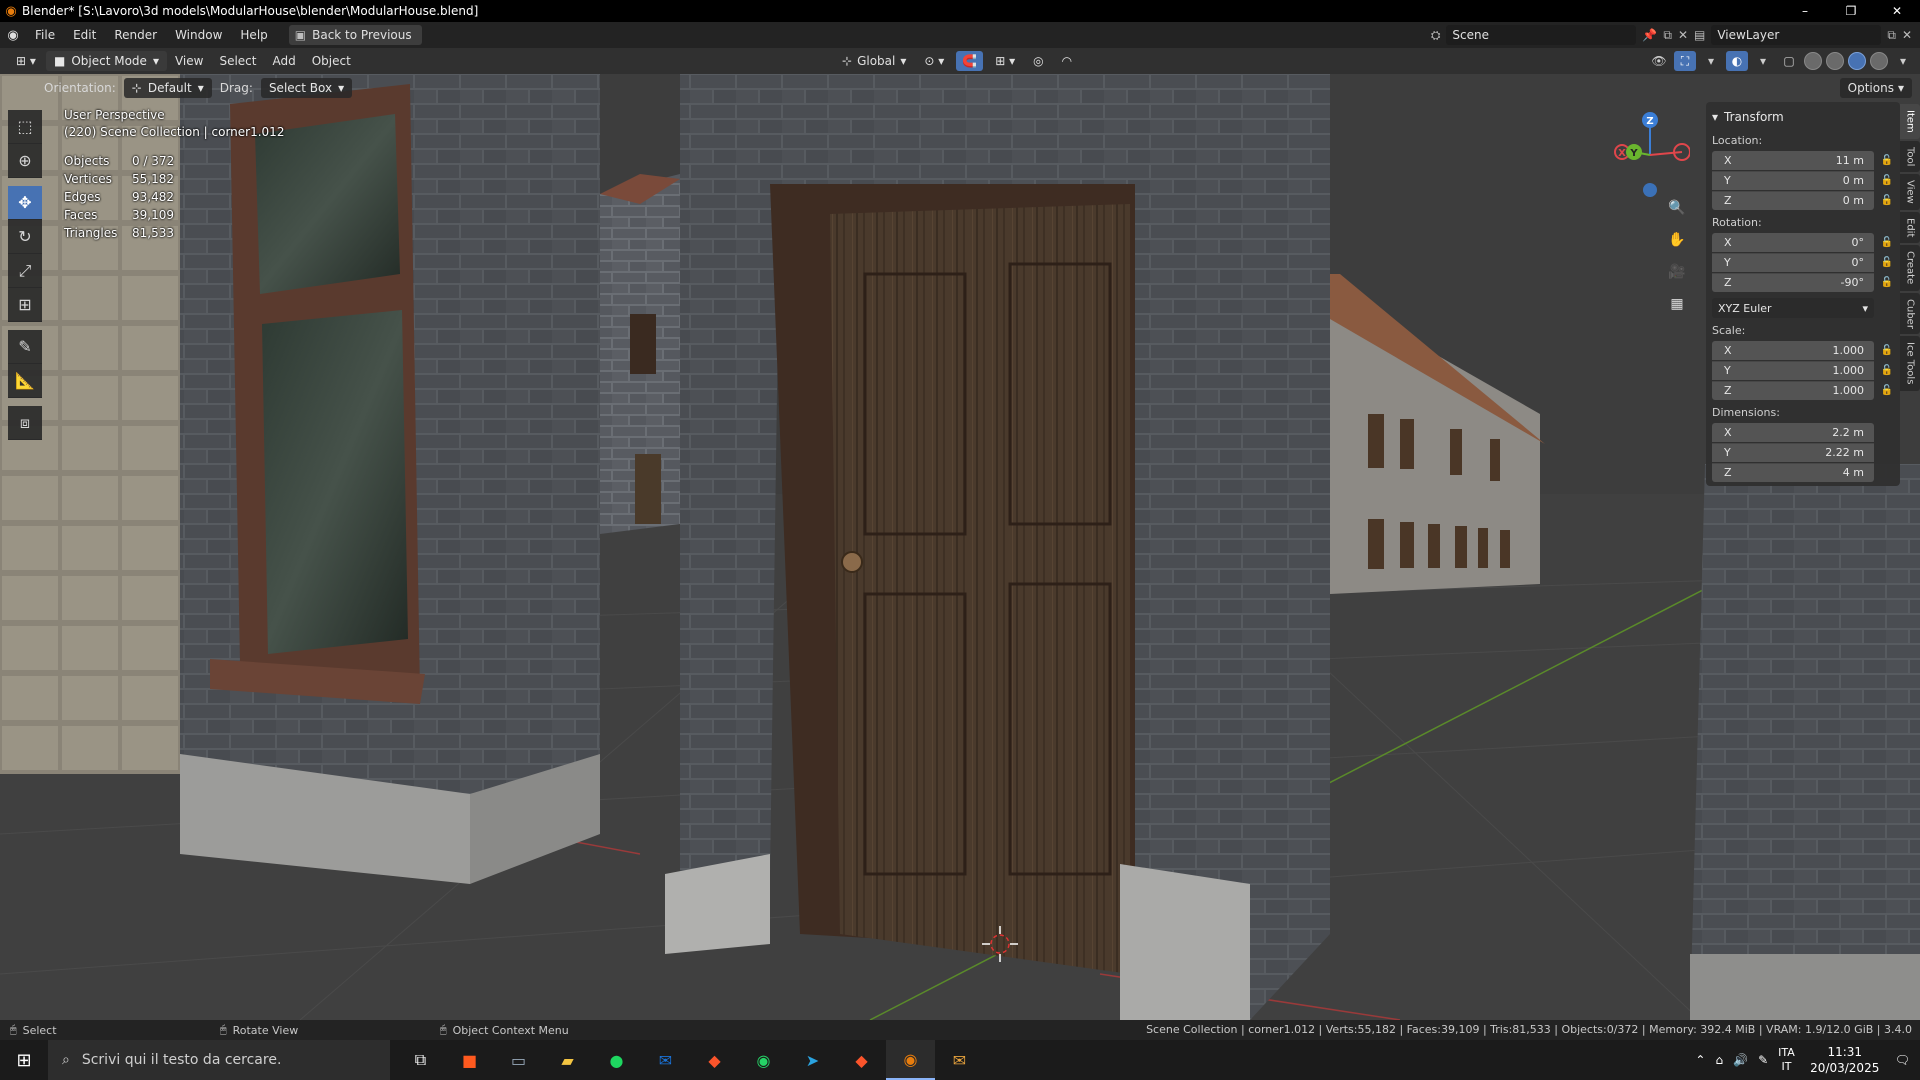 This screenshot has width=1920, height=1080. I want to click on pan-hand-icon: ✋, so click(1677, 240).